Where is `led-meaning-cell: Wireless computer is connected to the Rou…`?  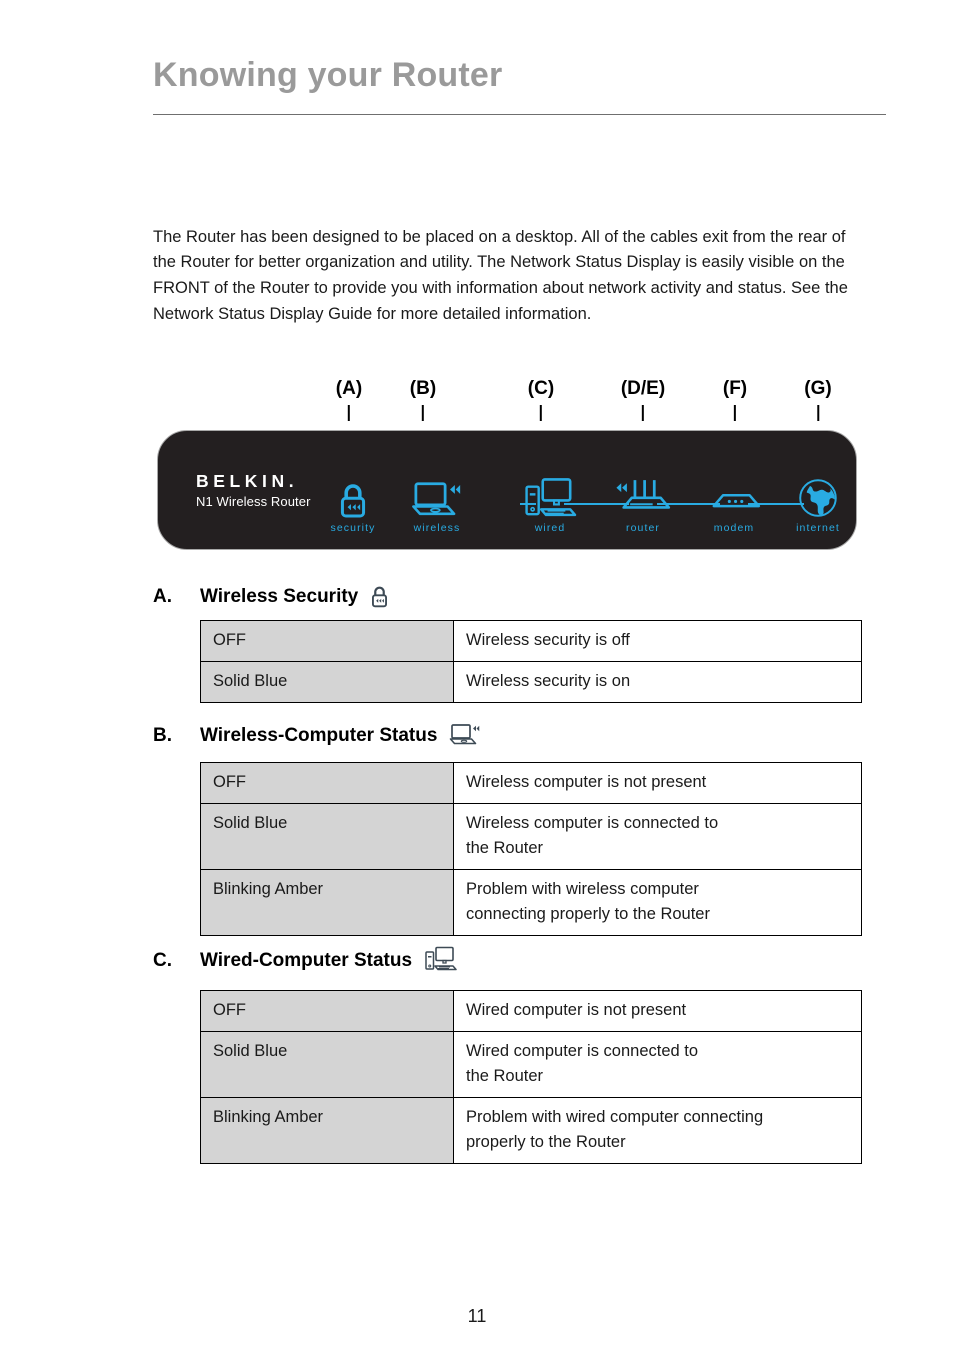 led-meaning-cell: Wireless computer is connected to the Rou… is located at coordinates (657, 836).